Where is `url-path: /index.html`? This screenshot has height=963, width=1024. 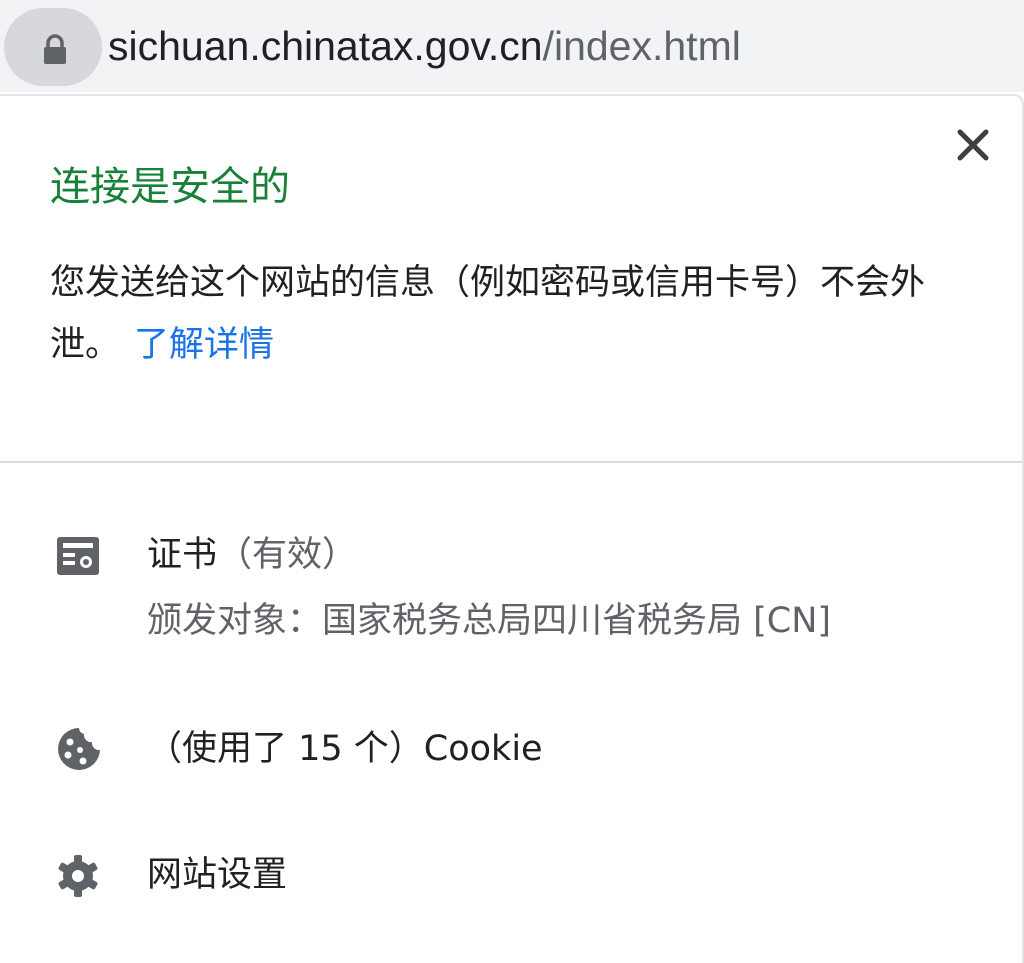 url-path: /index.html is located at coordinates (641, 46).